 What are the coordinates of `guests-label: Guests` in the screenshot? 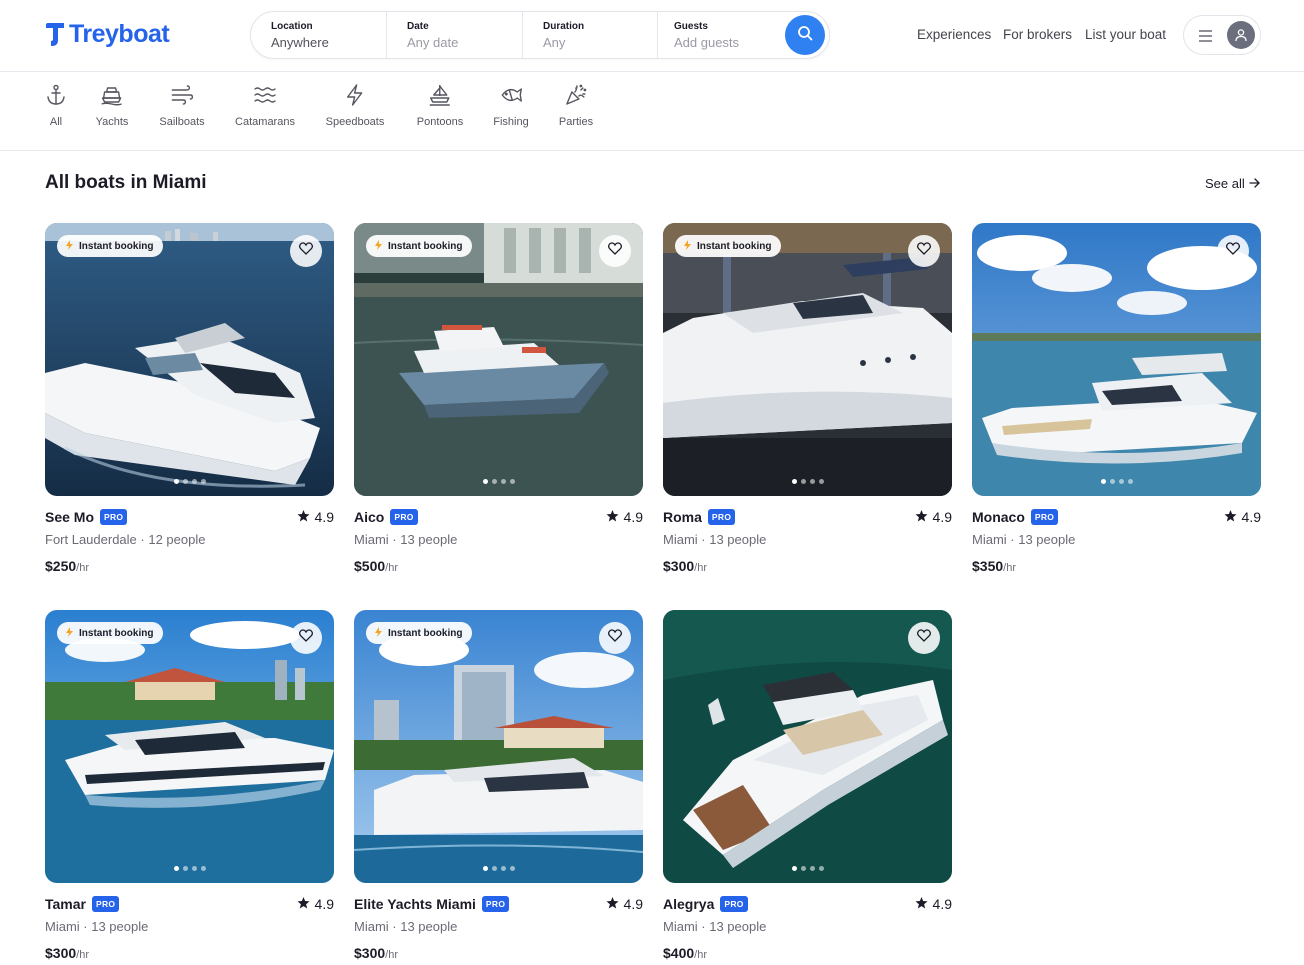 It's located at (691, 26).